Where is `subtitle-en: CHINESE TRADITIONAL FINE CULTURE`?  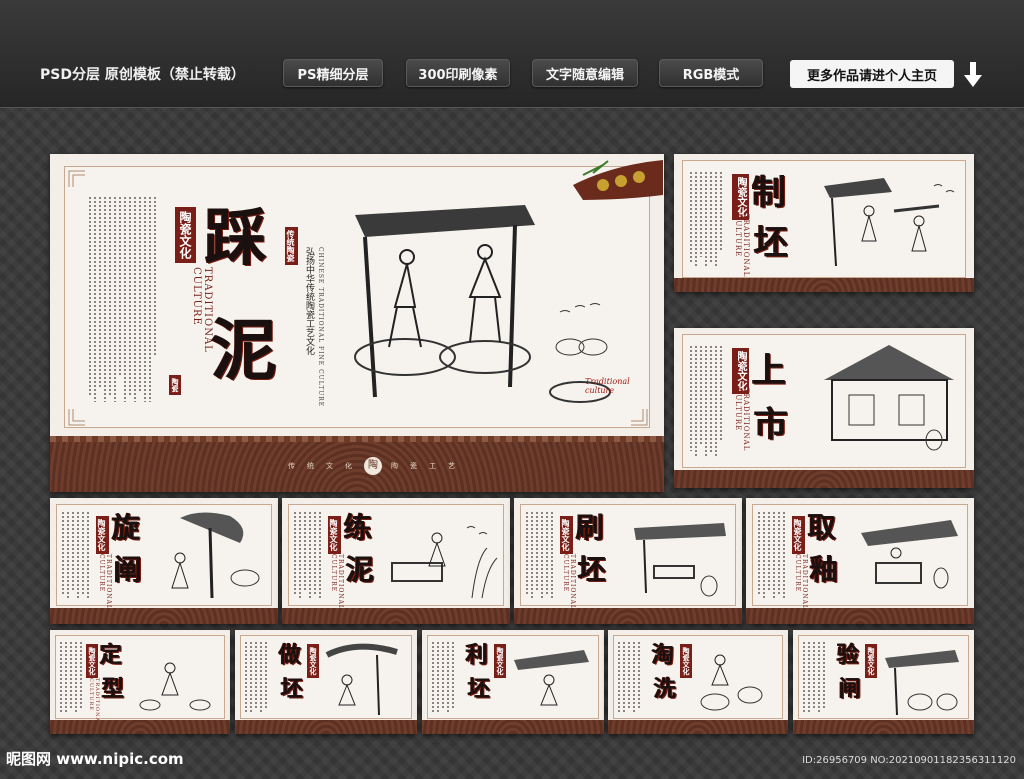
subtitle-en: CHINESE TRADITIONAL FINE CULTURE is located at coordinates (320, 327).